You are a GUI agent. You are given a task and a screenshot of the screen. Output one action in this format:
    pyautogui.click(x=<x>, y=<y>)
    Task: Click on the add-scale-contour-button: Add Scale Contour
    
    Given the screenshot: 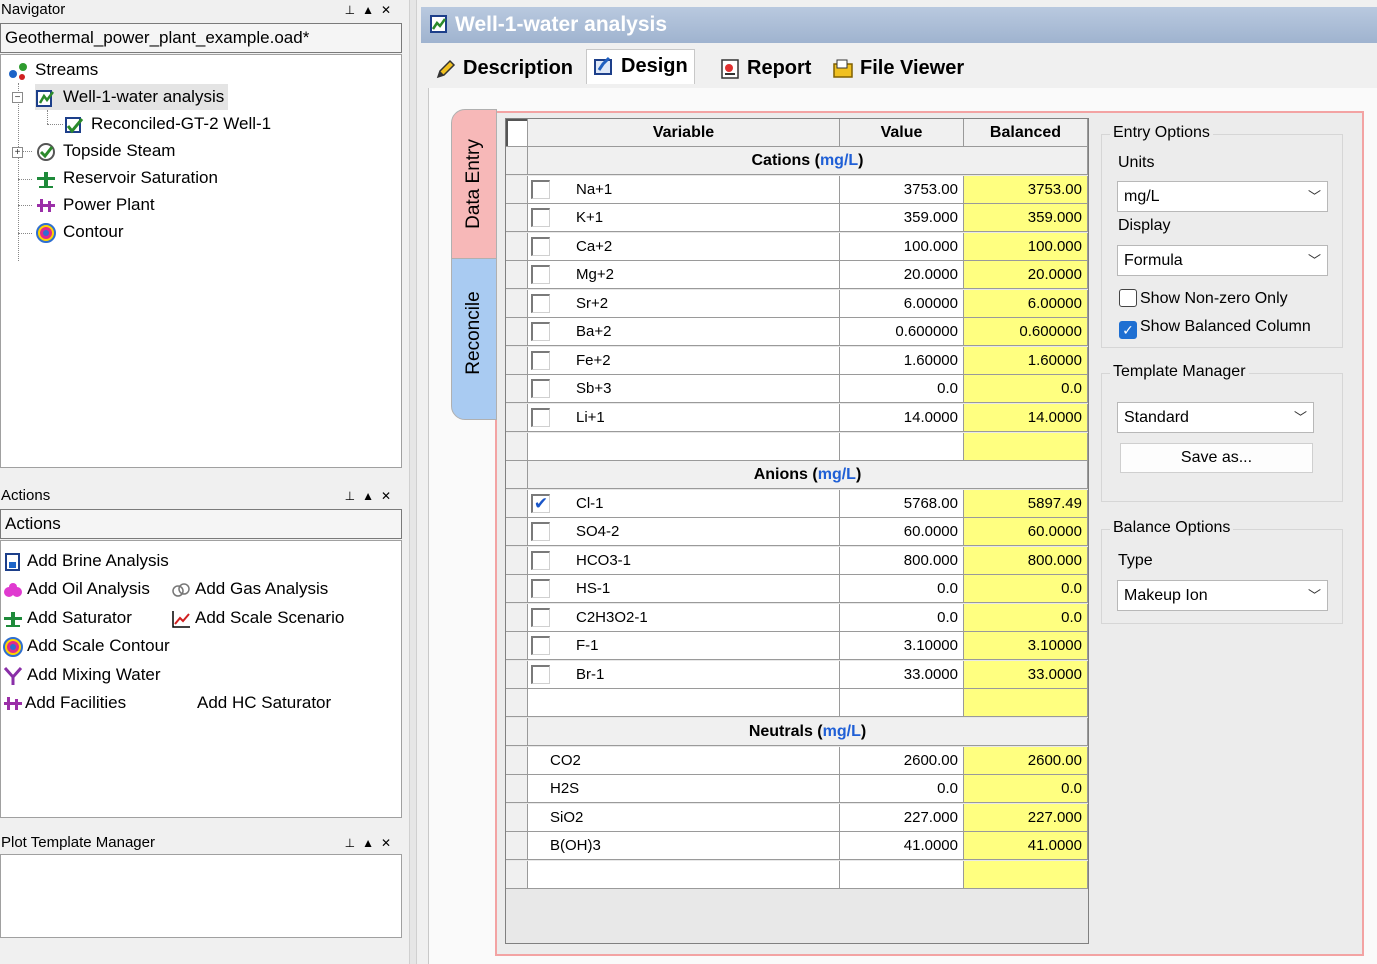 What is the action you would take?
    pyautogui.click(x=86, y=646)
    